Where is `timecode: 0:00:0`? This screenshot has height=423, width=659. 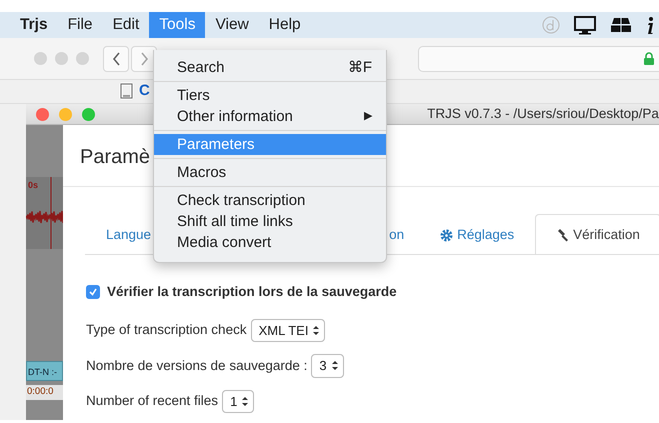
timecode: 0:00:0 is located at coordinates (44, 392).